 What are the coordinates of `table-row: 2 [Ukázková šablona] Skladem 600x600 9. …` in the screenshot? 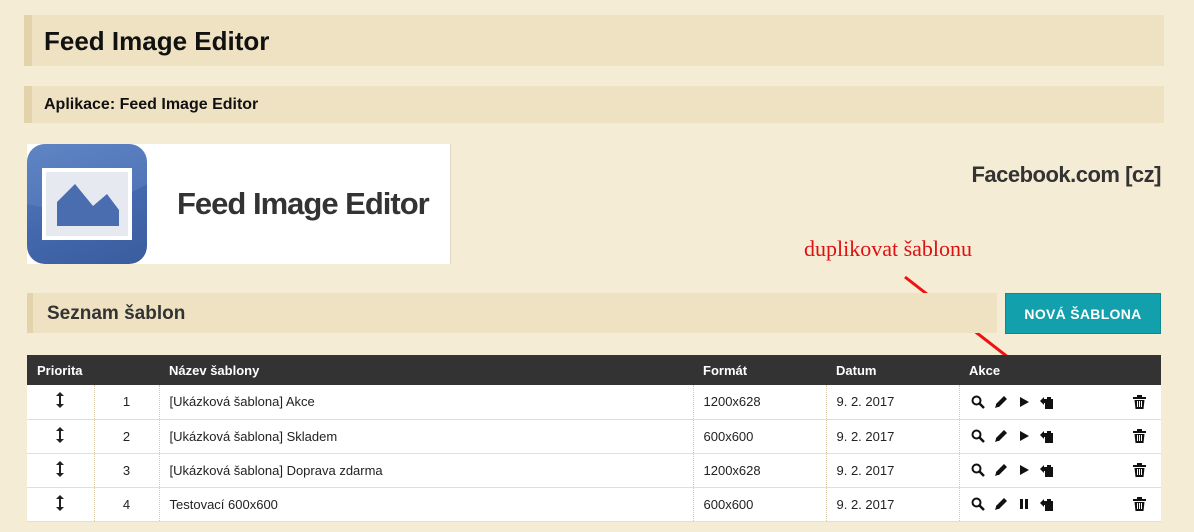 It's located at (594, 436).